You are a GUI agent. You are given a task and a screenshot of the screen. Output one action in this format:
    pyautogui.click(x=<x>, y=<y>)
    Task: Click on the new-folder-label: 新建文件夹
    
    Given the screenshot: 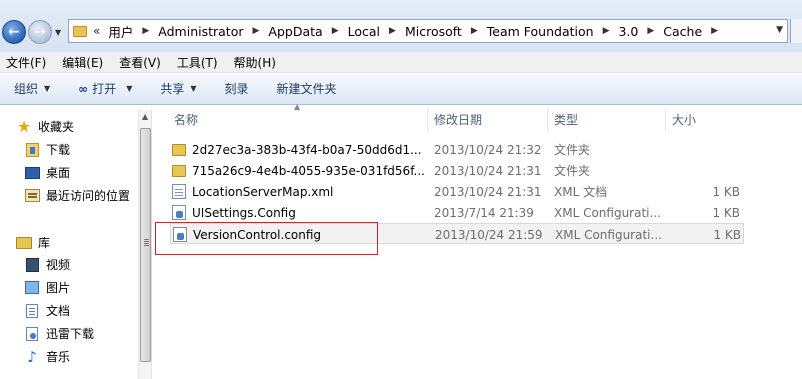 What is the action you would take?
    pyautogui.click(x=306, y=89)
    